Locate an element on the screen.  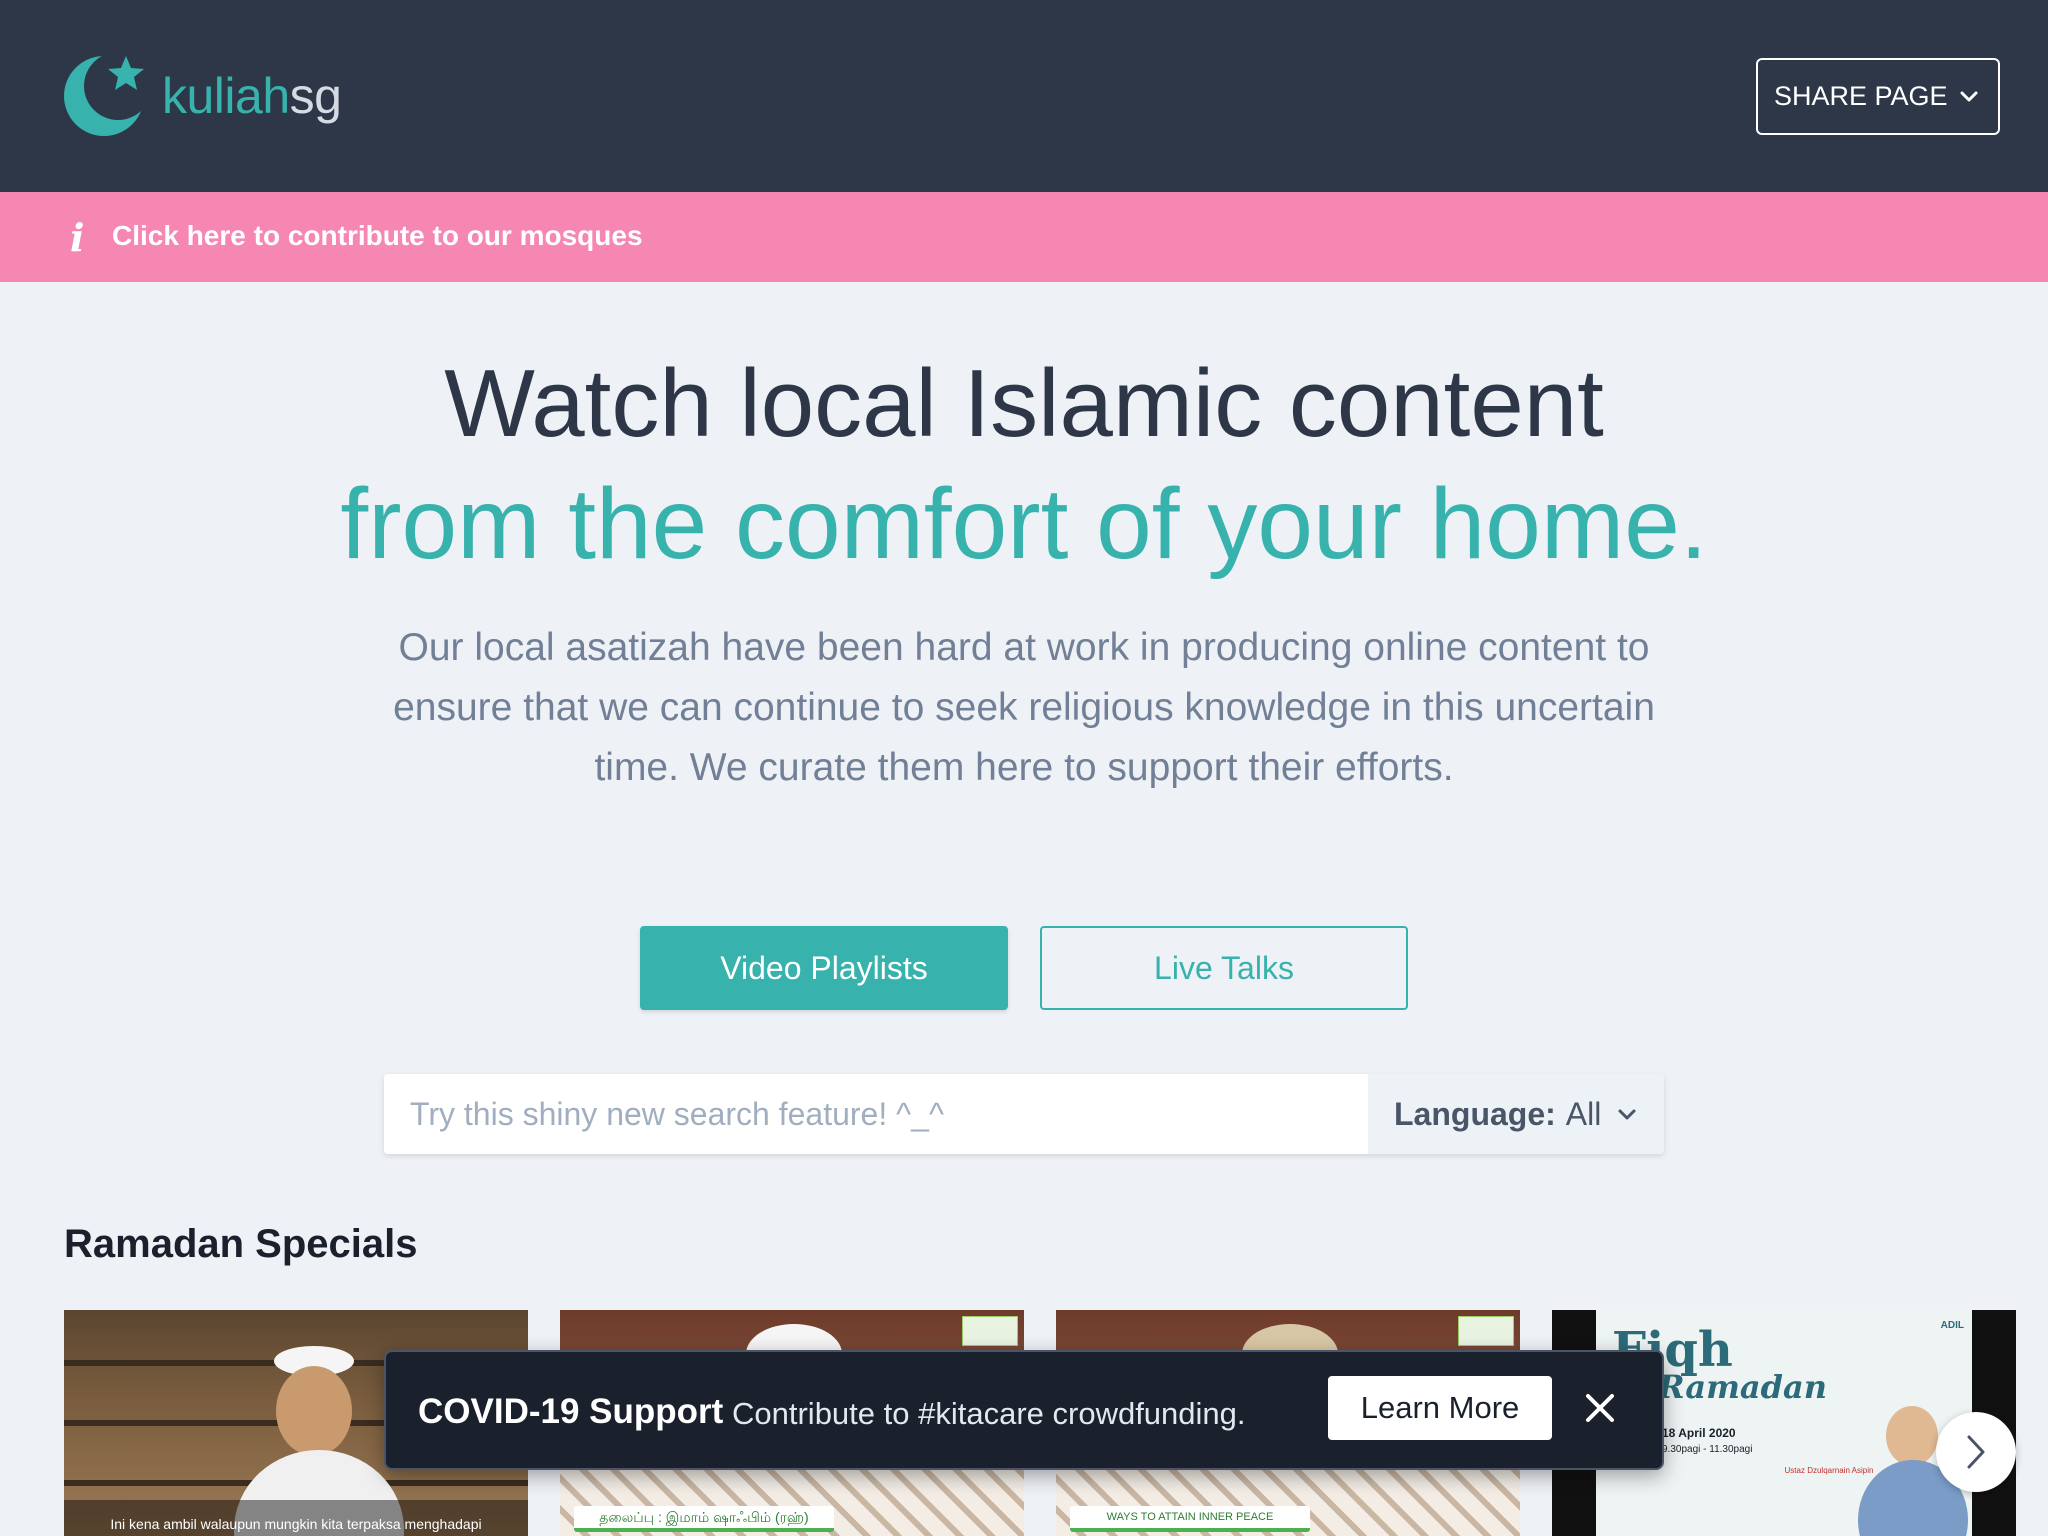
share-page-label: SHARE PAGE is located at coordinates (1861, 96).